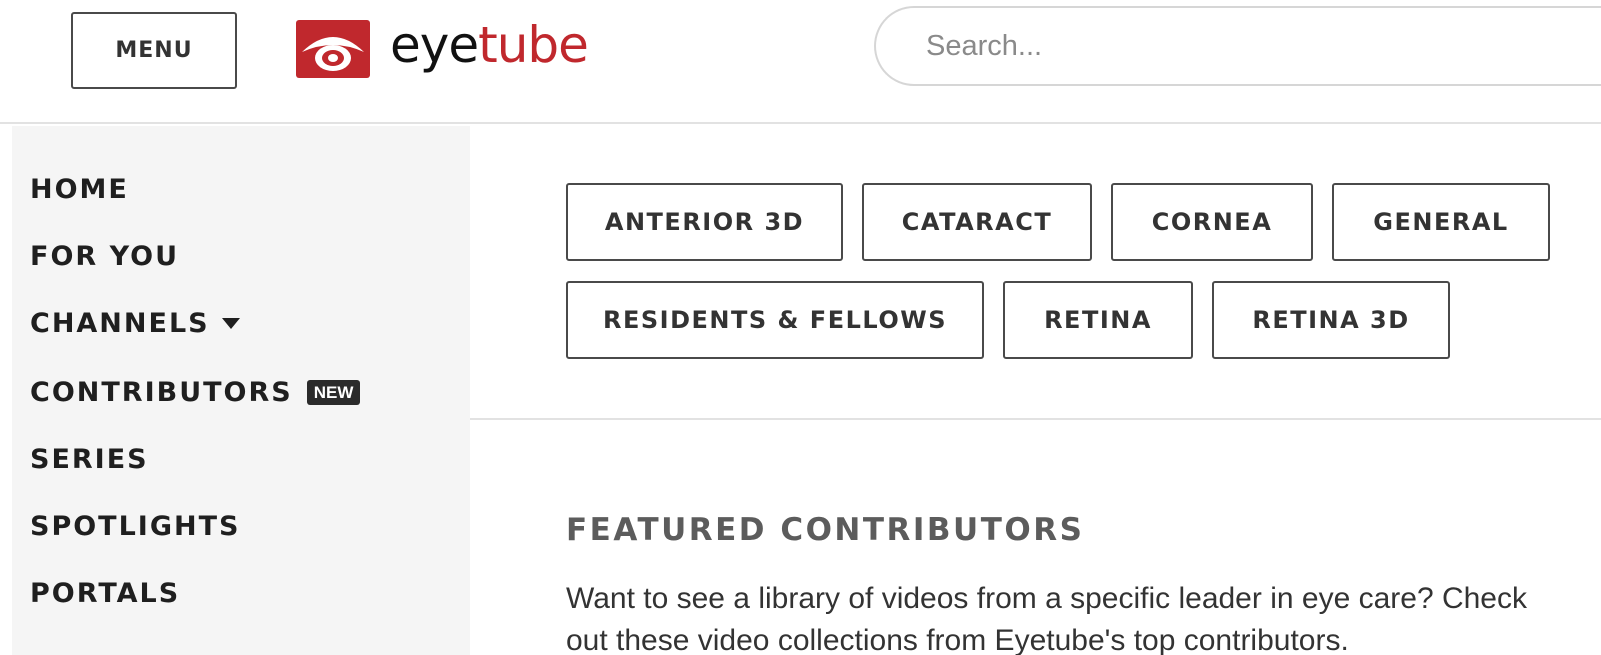 The image size is (1601, 655). I want to click on channel-button-residents-fellows: RESIDENTS & FELLOWS, so click(775, 320).